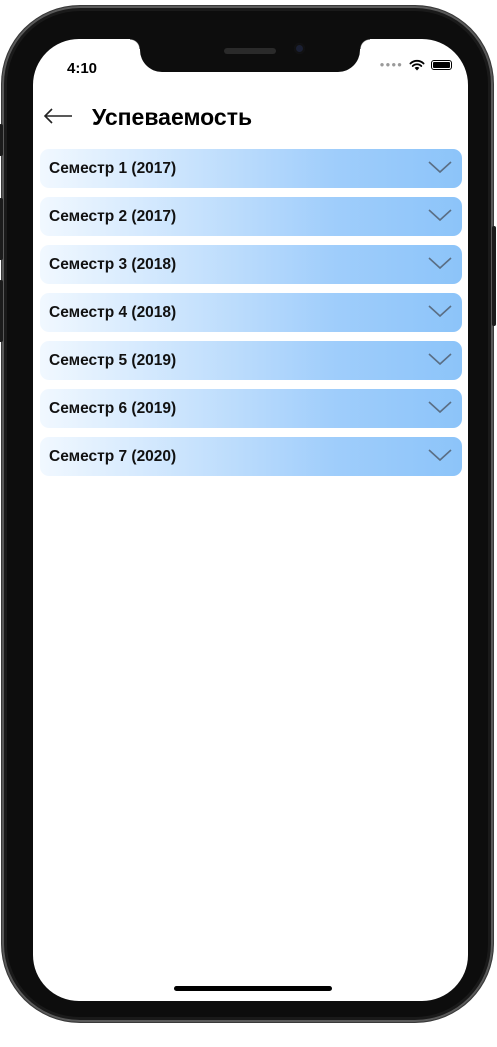 The height and width of the screenshot is (1047, 497). Describe the element at coordinates (113, 312) in the screenshot. I see `semester-label: Семестр 4 (2018)` at that location.